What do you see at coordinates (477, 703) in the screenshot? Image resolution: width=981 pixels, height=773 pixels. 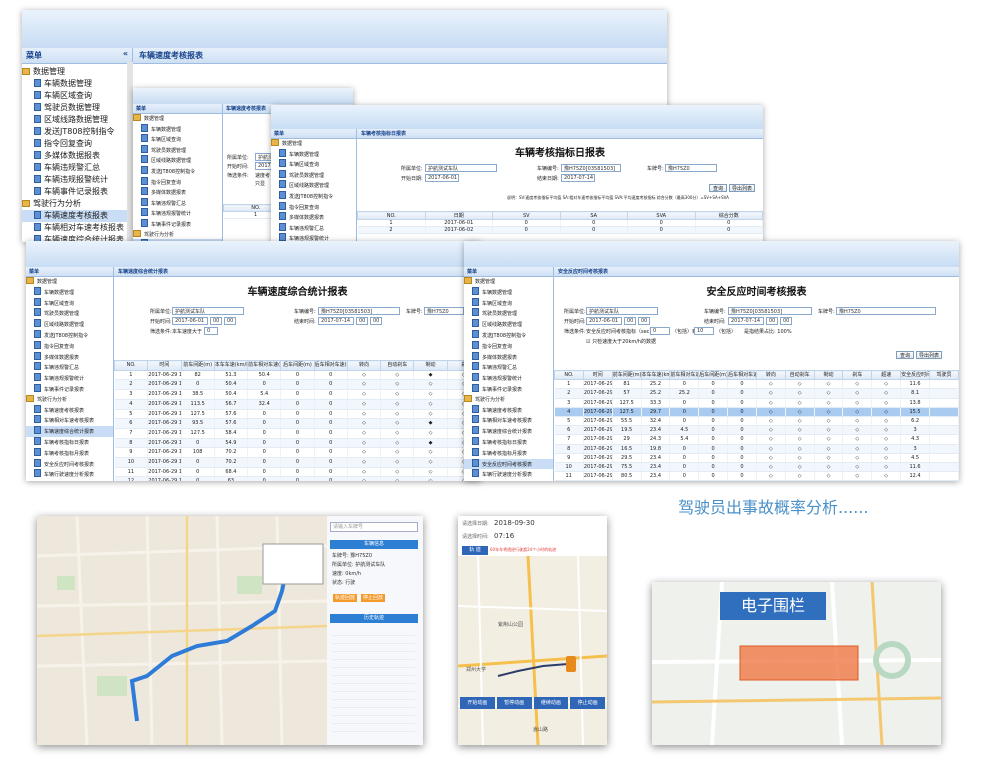 I see `animation-button: 开始动画` at bounding box center [477, 703].